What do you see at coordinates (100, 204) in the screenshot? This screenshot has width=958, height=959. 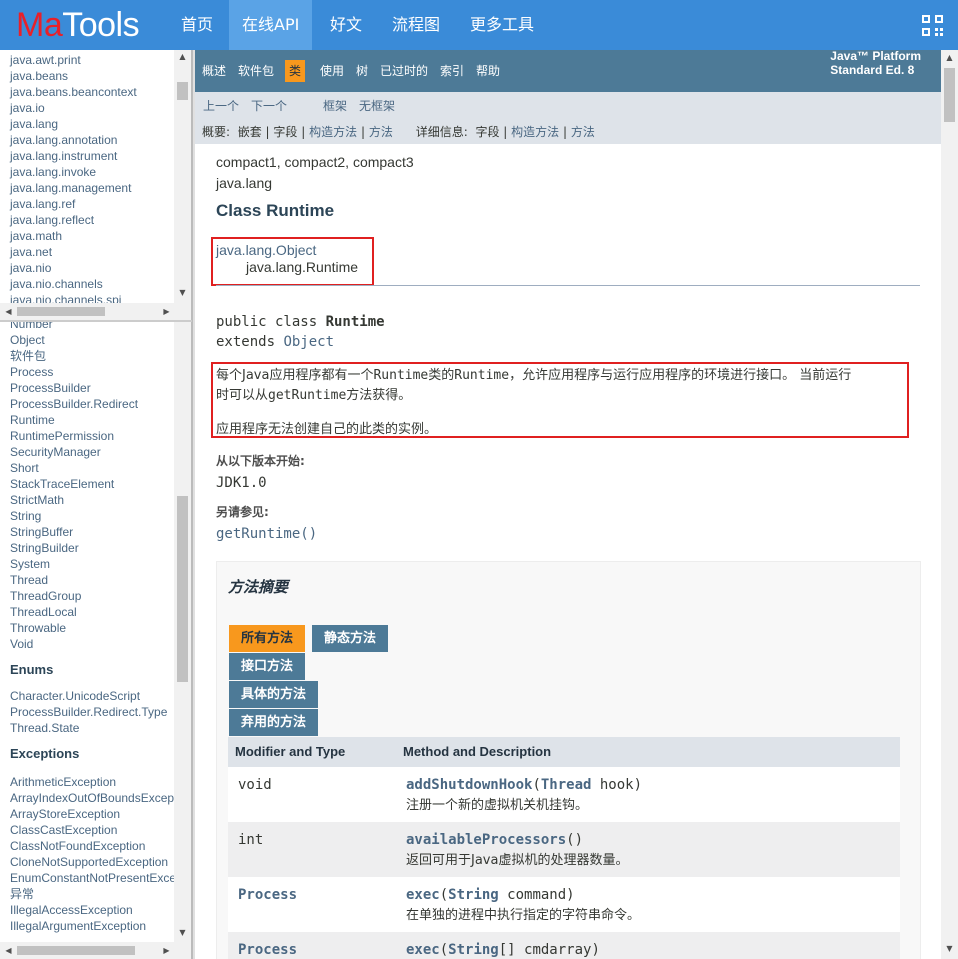 I see `package-item: java.lang.ref` at bounding box center [100, 204].